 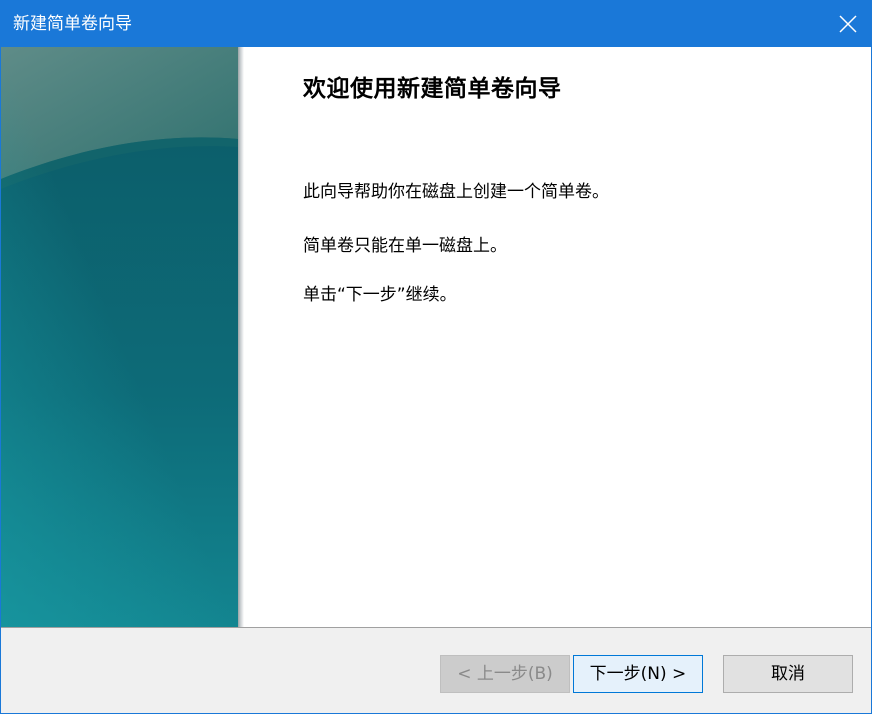 What do you see at coordinates (72, 24) in the screenshot?
I see `window-title: 新建简单卷向导` at bounding box center [72, 24].